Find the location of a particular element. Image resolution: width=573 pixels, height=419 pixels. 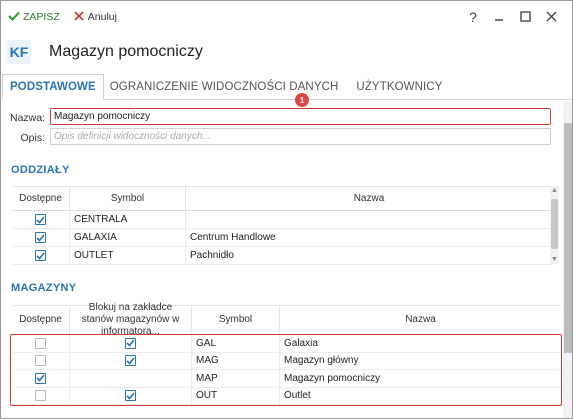

cancel-label: Anuluj is located at coordinates (102, 17).